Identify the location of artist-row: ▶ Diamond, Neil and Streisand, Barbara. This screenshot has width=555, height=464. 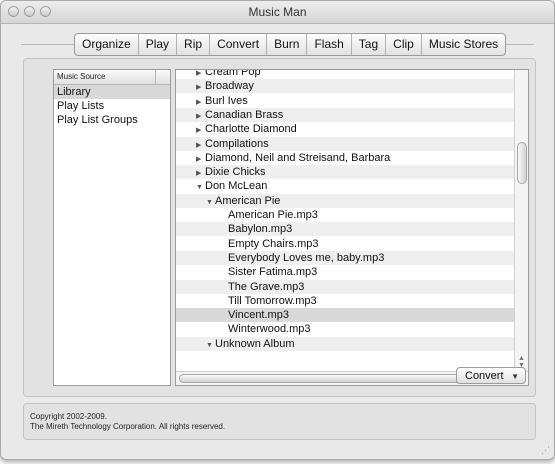
(345, 158).